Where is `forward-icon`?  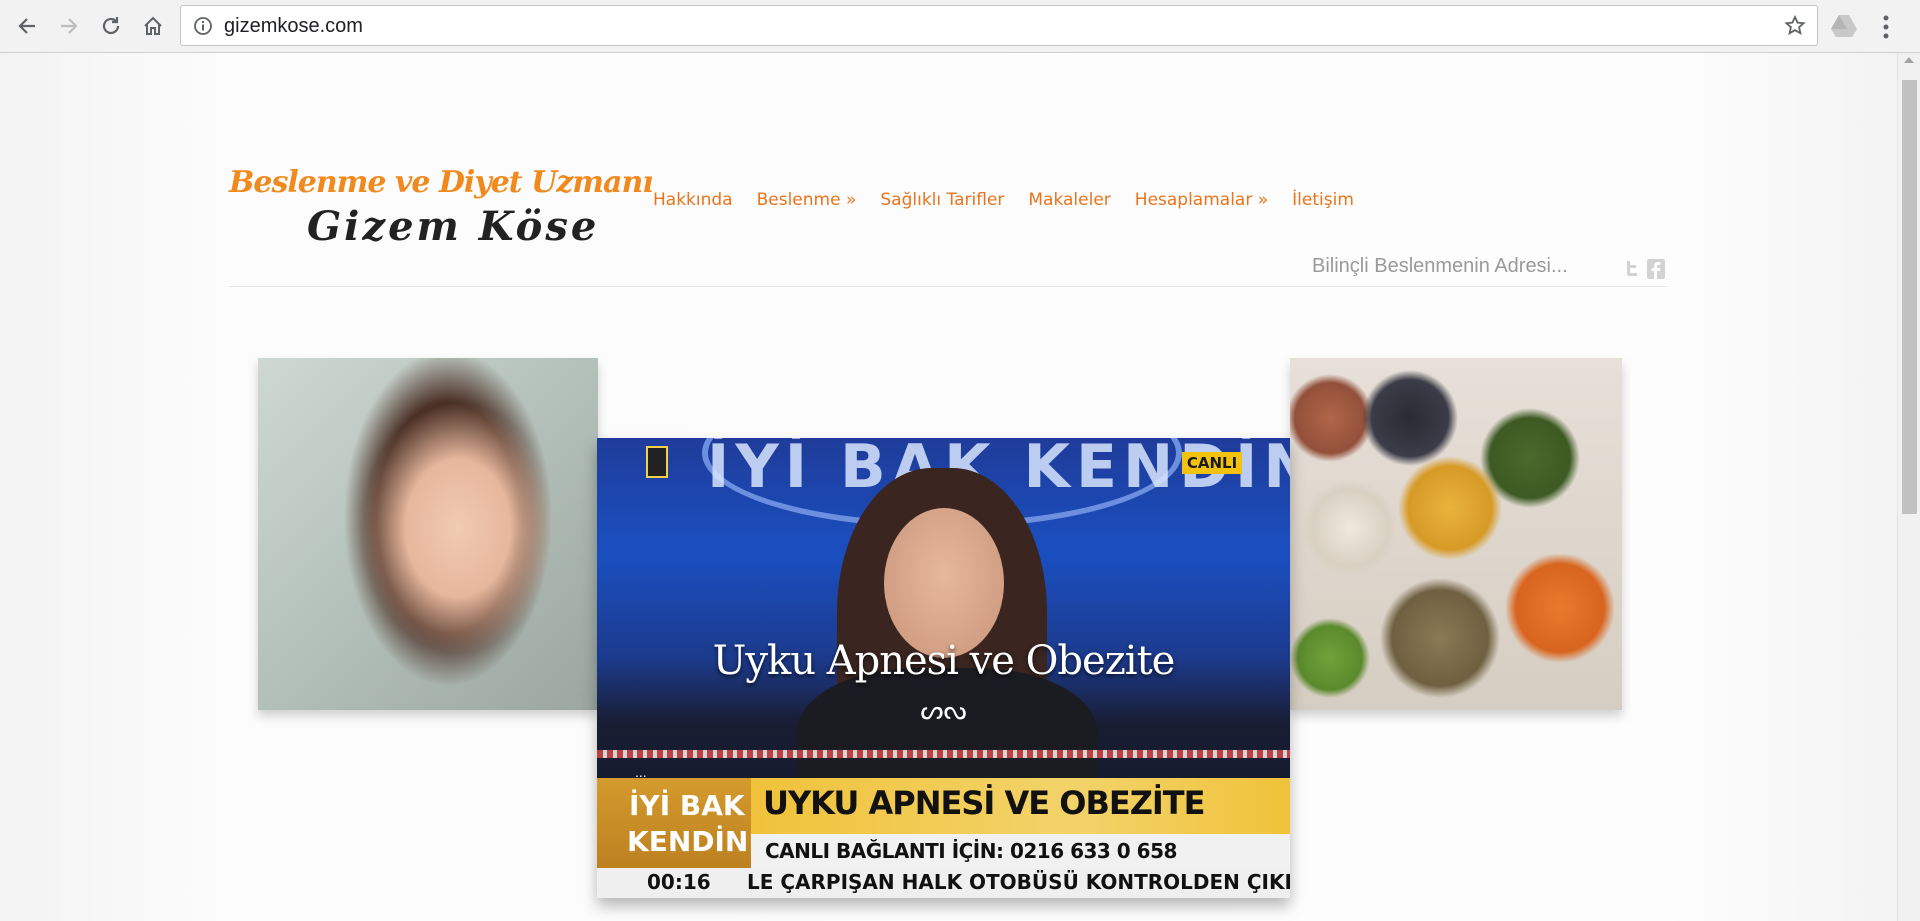 forward-icon is located at coordinates (69, 26).